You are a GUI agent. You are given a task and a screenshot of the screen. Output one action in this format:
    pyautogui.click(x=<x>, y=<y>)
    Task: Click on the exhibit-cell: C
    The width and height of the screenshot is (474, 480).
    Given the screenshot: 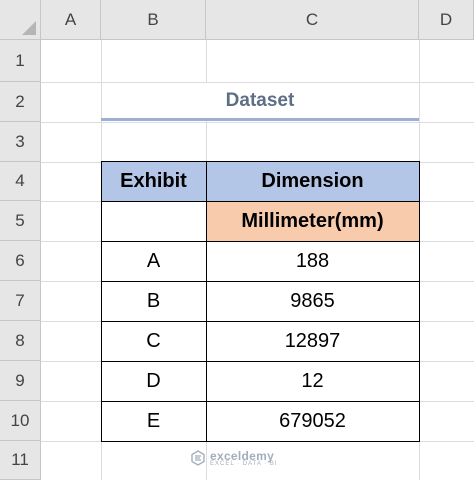 What is the action you would take?
    pyautogui.click(x=153, y=341)
    